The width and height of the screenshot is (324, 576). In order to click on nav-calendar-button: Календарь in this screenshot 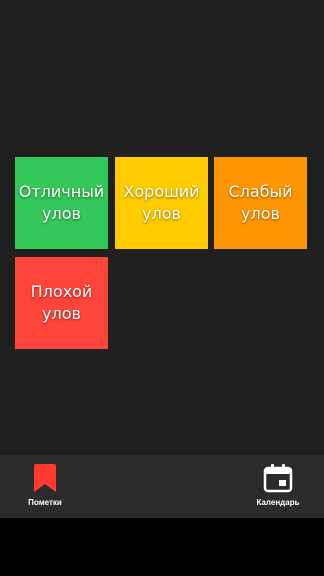, I will do `click(278, 486)`.